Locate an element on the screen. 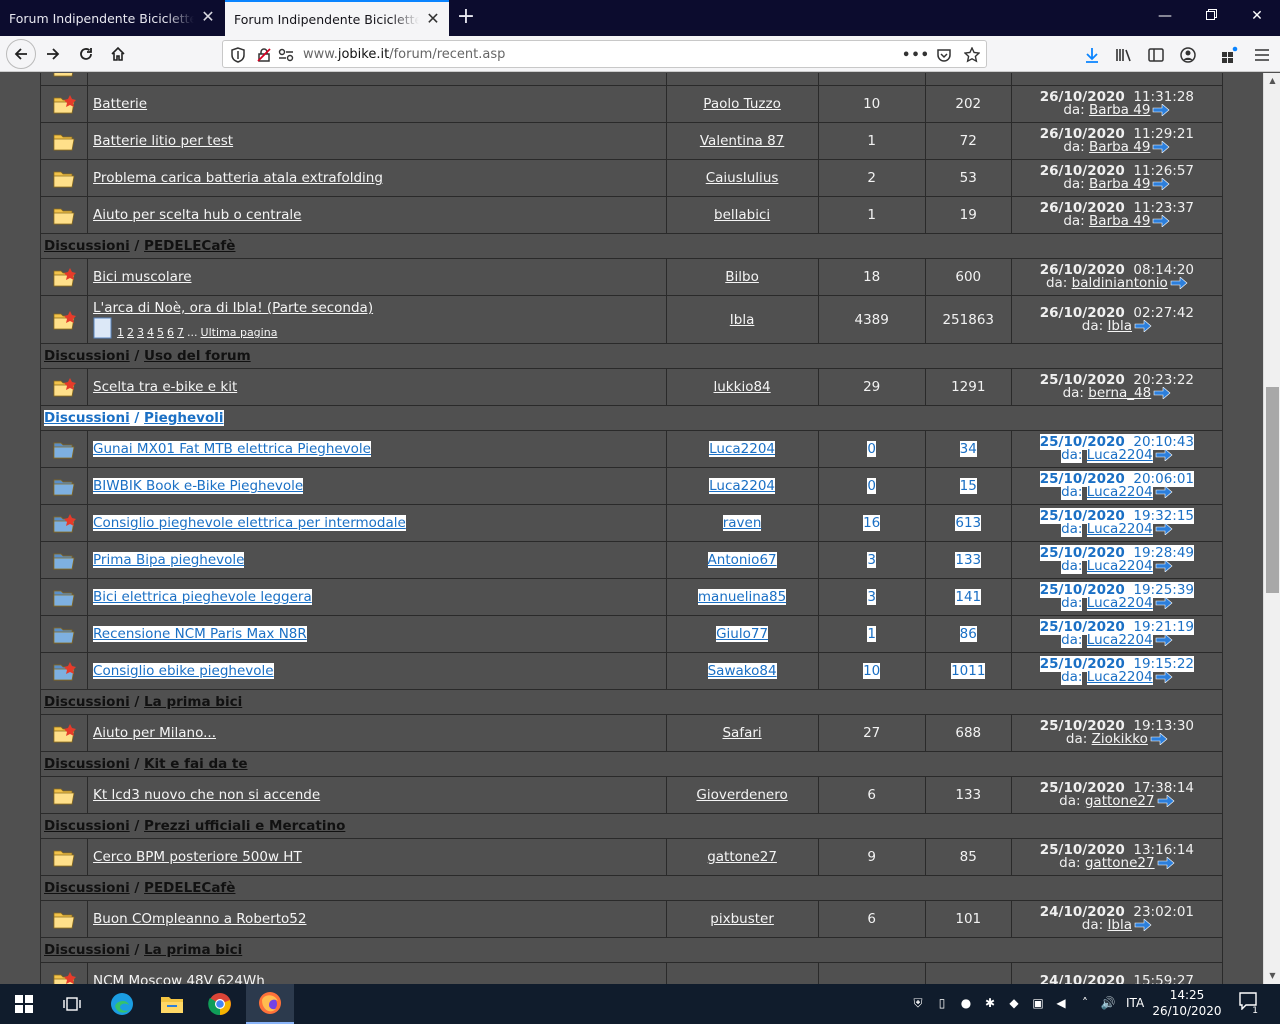 This screenshot has height=1024, width=1280. topic-title-link: Consiglio ebike pieghevole is located at coordinates (183, 671).